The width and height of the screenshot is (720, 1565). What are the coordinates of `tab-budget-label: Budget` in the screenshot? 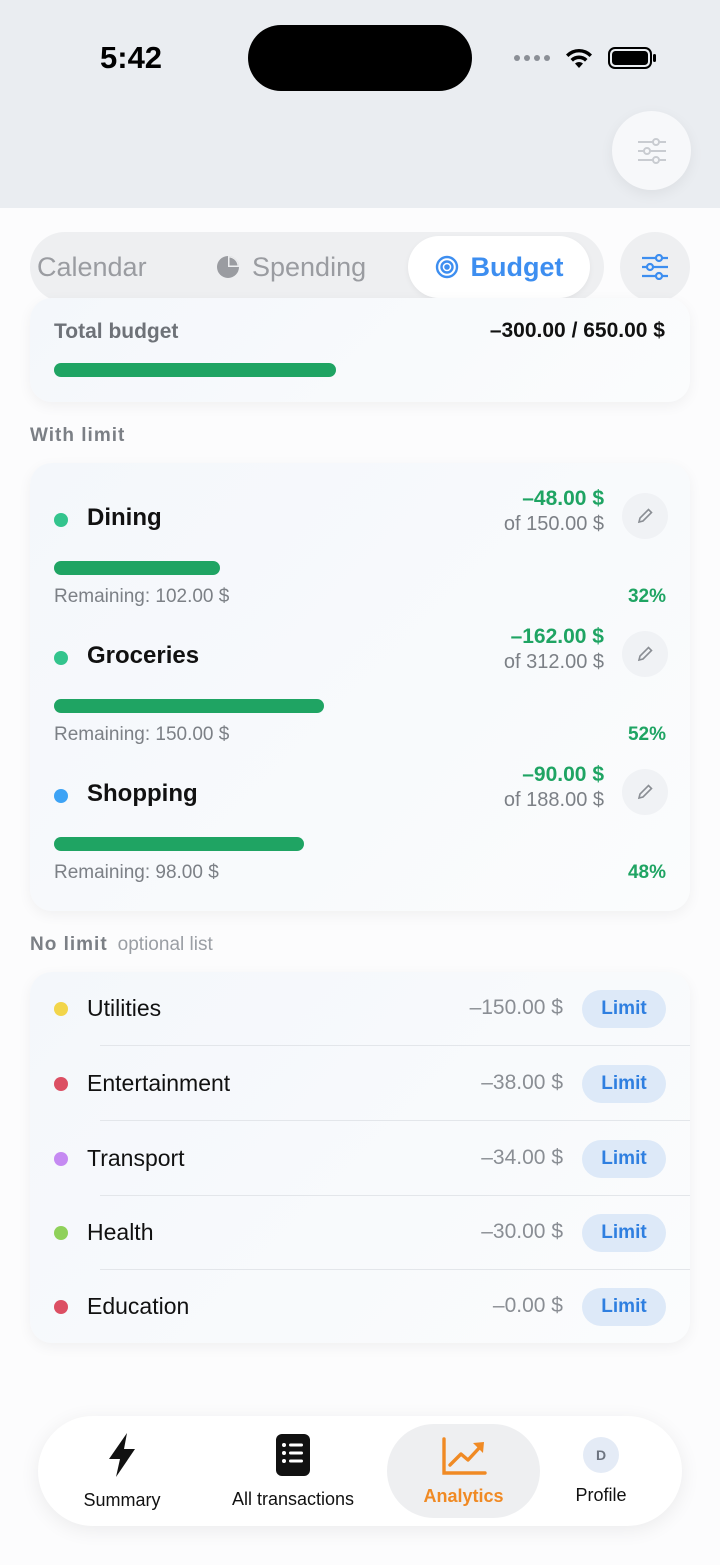 It's located at (517, 266).